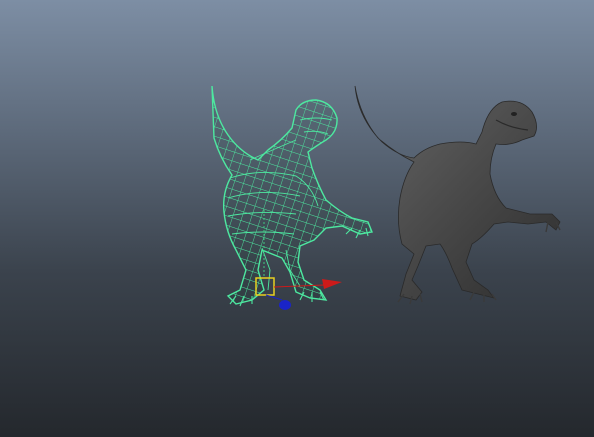 The height and width of the screenshot is (437, 594). What do you see at coordinates (285, 305) in the screenshot?
I see `z-axis-handle` at bounding box center [285, 305].